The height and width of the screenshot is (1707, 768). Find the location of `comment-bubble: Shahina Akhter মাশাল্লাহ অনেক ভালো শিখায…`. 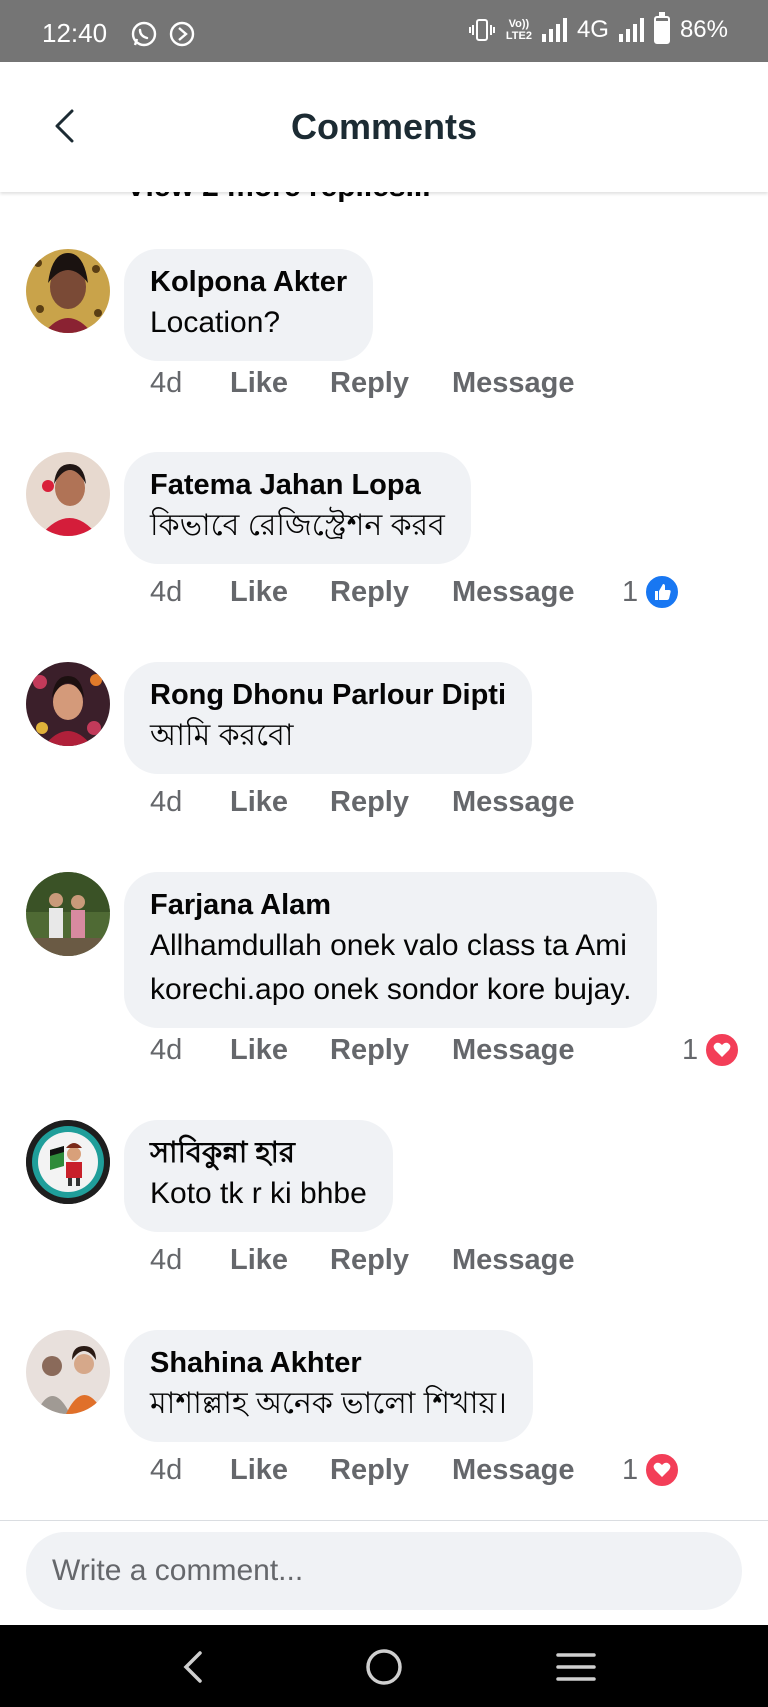

comment-bubble: Shahina Akhter মাশাল্লাহ অনেক ভালো শিখায… is located at coordinates (328, 1386).